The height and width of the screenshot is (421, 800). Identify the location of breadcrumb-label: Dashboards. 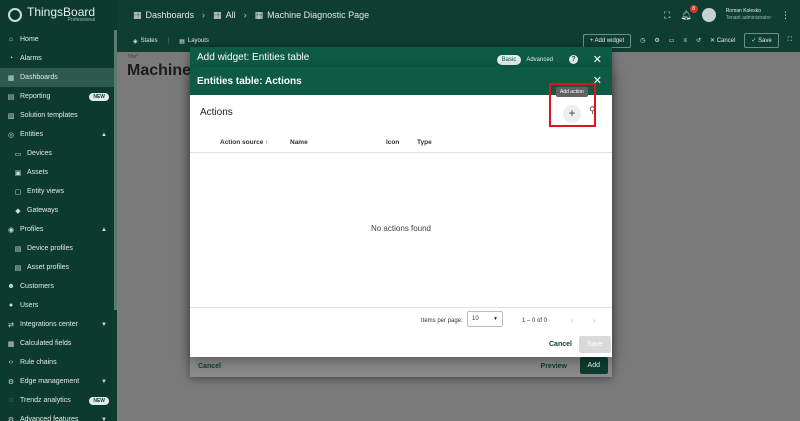
(170, 15).